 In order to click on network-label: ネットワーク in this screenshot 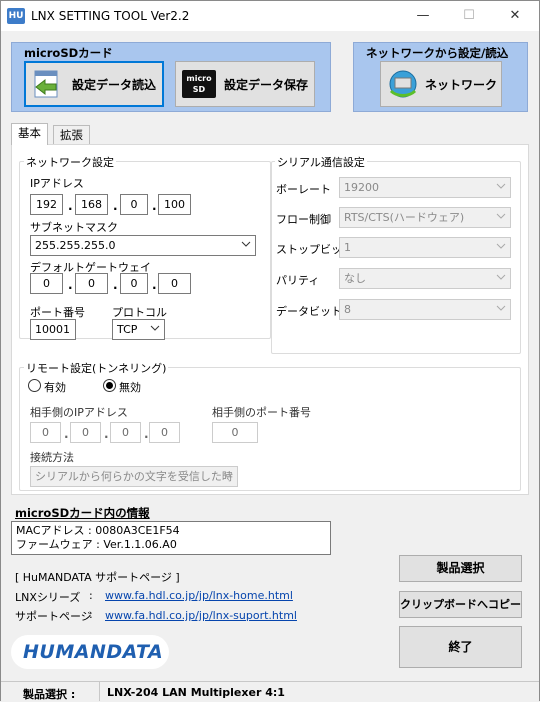, I will do `click(461, 84)`.